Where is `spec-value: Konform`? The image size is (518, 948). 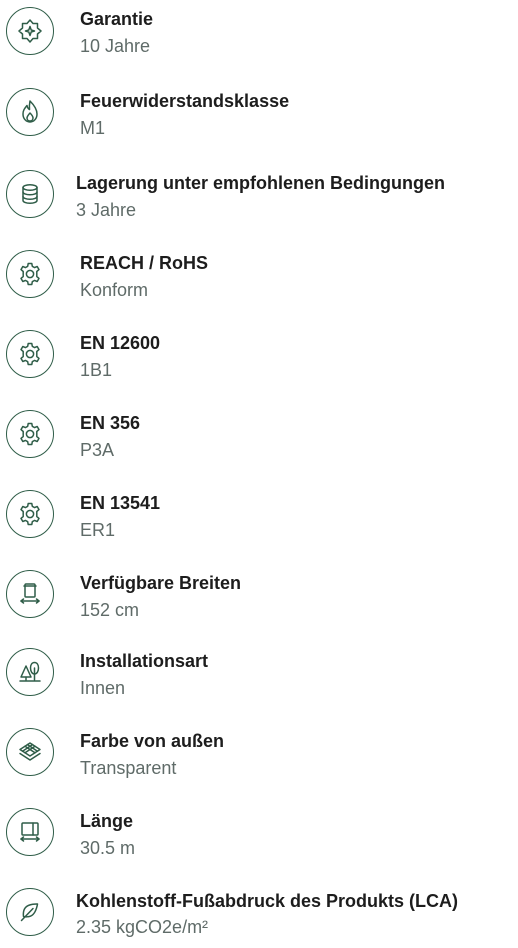 spec-value: Konform is located at coordinates (114, 290).